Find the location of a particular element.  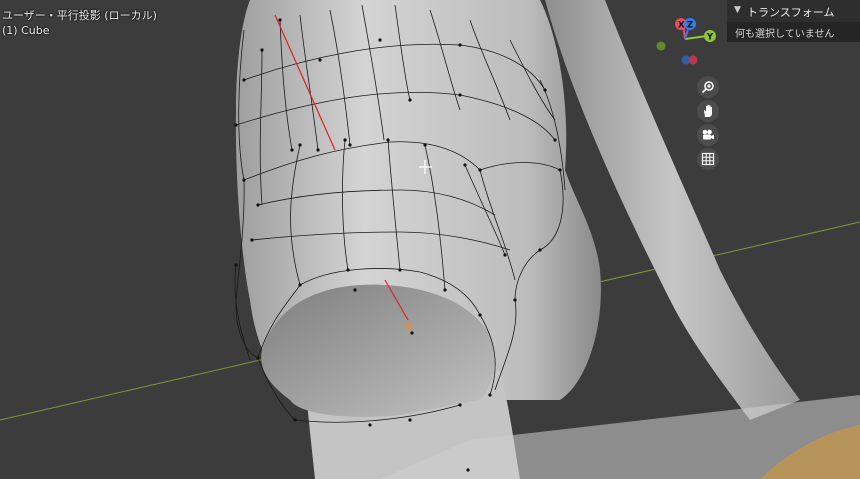

panel-title: トランスフォーム is located at coordinates (791, 12).